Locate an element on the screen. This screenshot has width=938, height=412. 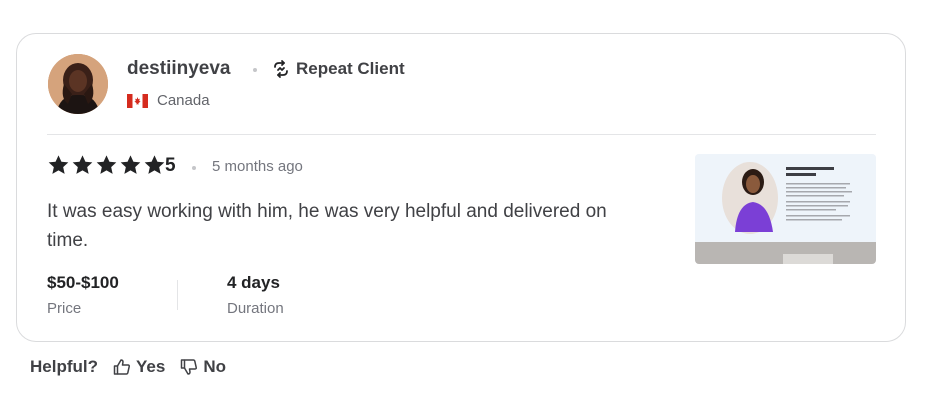
thumbs-up-icon is located at coordinates (121, 367).